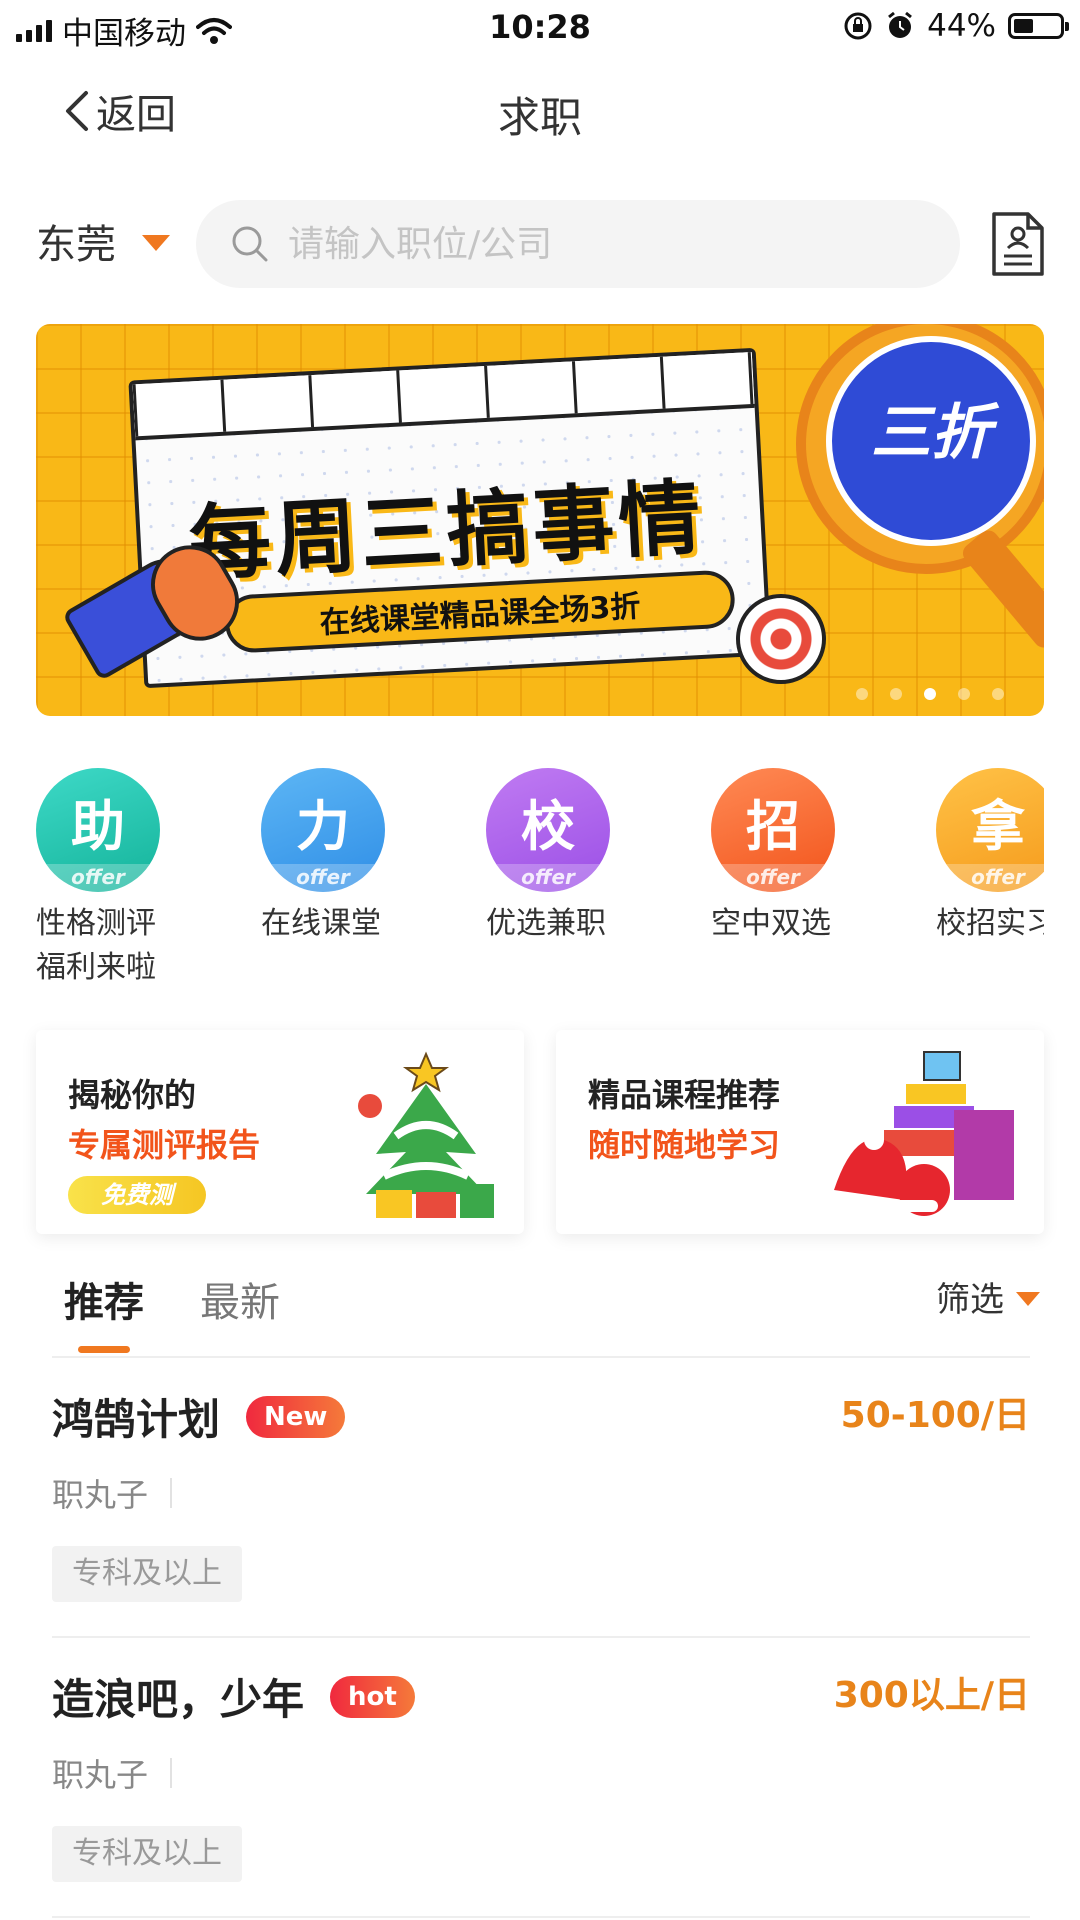 This screenshot has width=1080, height=1920. What do you see at coordinates (1024, 26) in the screenshot?
I see `battery-fill` at bounding box center [1024, 26].